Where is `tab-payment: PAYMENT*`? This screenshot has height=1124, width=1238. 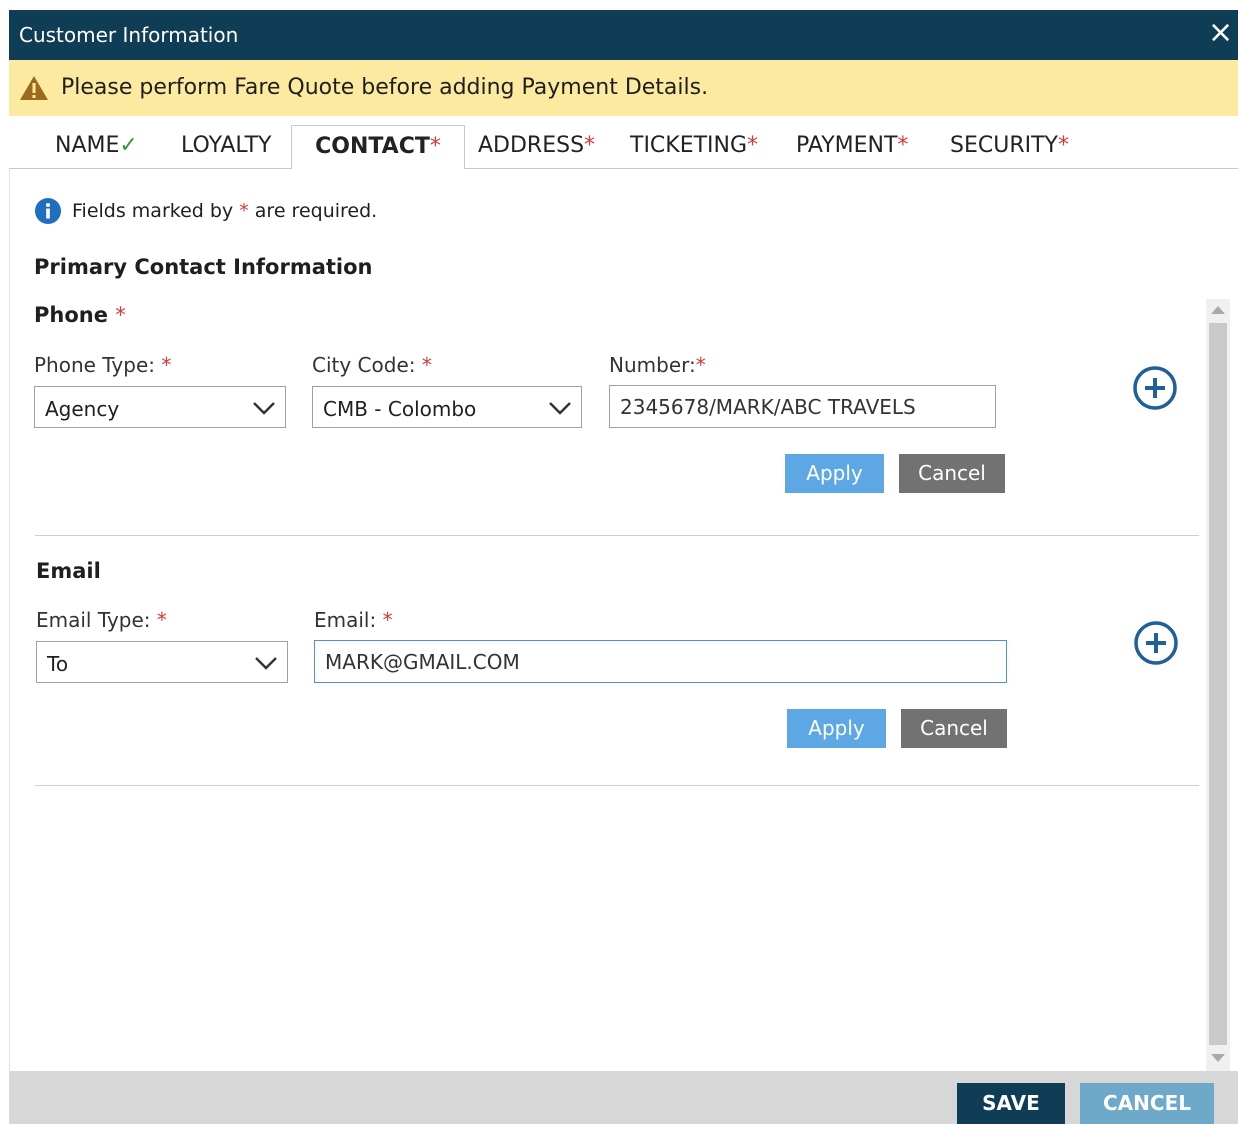 tab-payment: PAYMENT* is located at coordinates (852, 146).